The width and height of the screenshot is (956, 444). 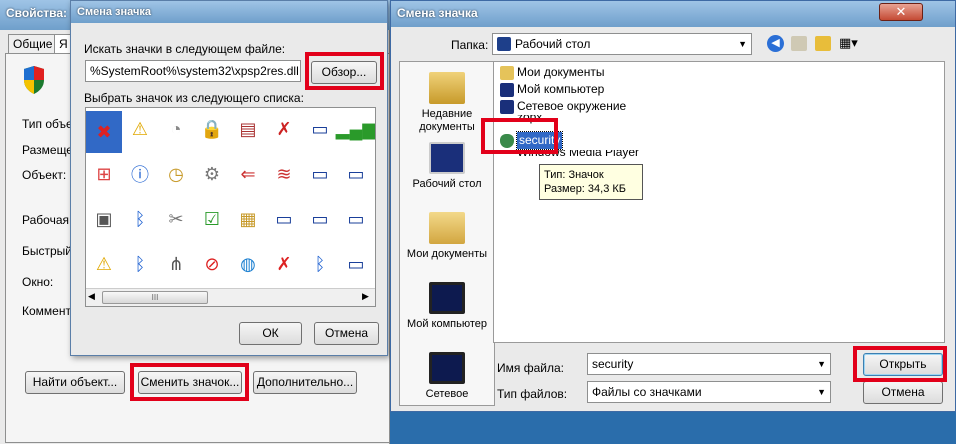 I want to click on horizontal-scrollbar: ◀ III ▶, so click(x=230, y=297).